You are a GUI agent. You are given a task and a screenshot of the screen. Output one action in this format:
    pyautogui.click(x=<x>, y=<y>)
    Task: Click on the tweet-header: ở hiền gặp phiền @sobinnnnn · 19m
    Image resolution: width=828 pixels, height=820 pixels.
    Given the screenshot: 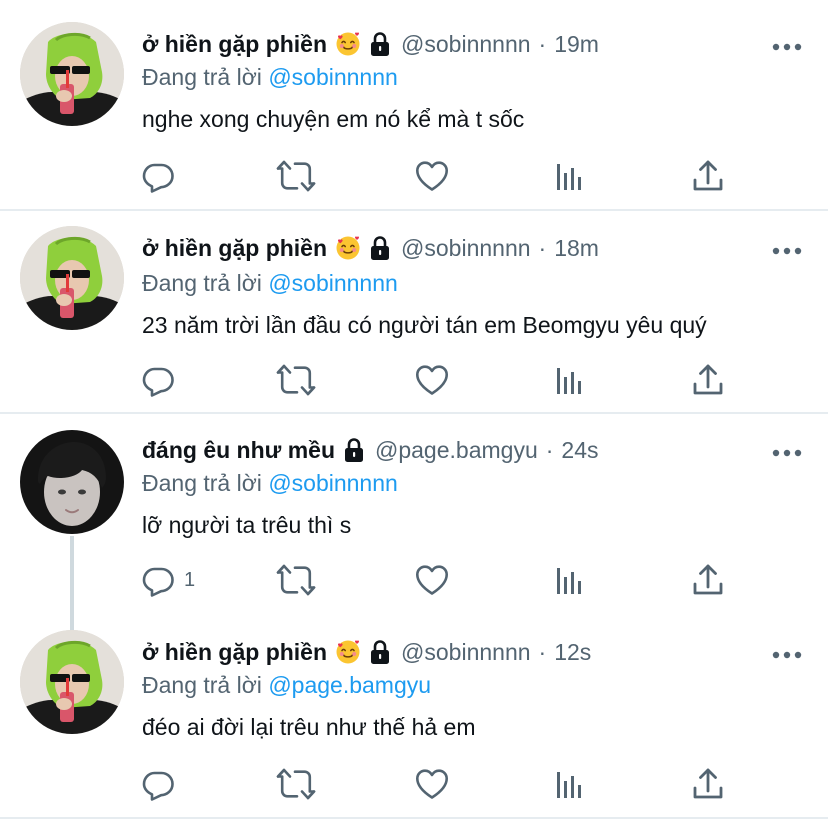 What is the action you would take?
    pyautogui.click(x=370, y=44)
    